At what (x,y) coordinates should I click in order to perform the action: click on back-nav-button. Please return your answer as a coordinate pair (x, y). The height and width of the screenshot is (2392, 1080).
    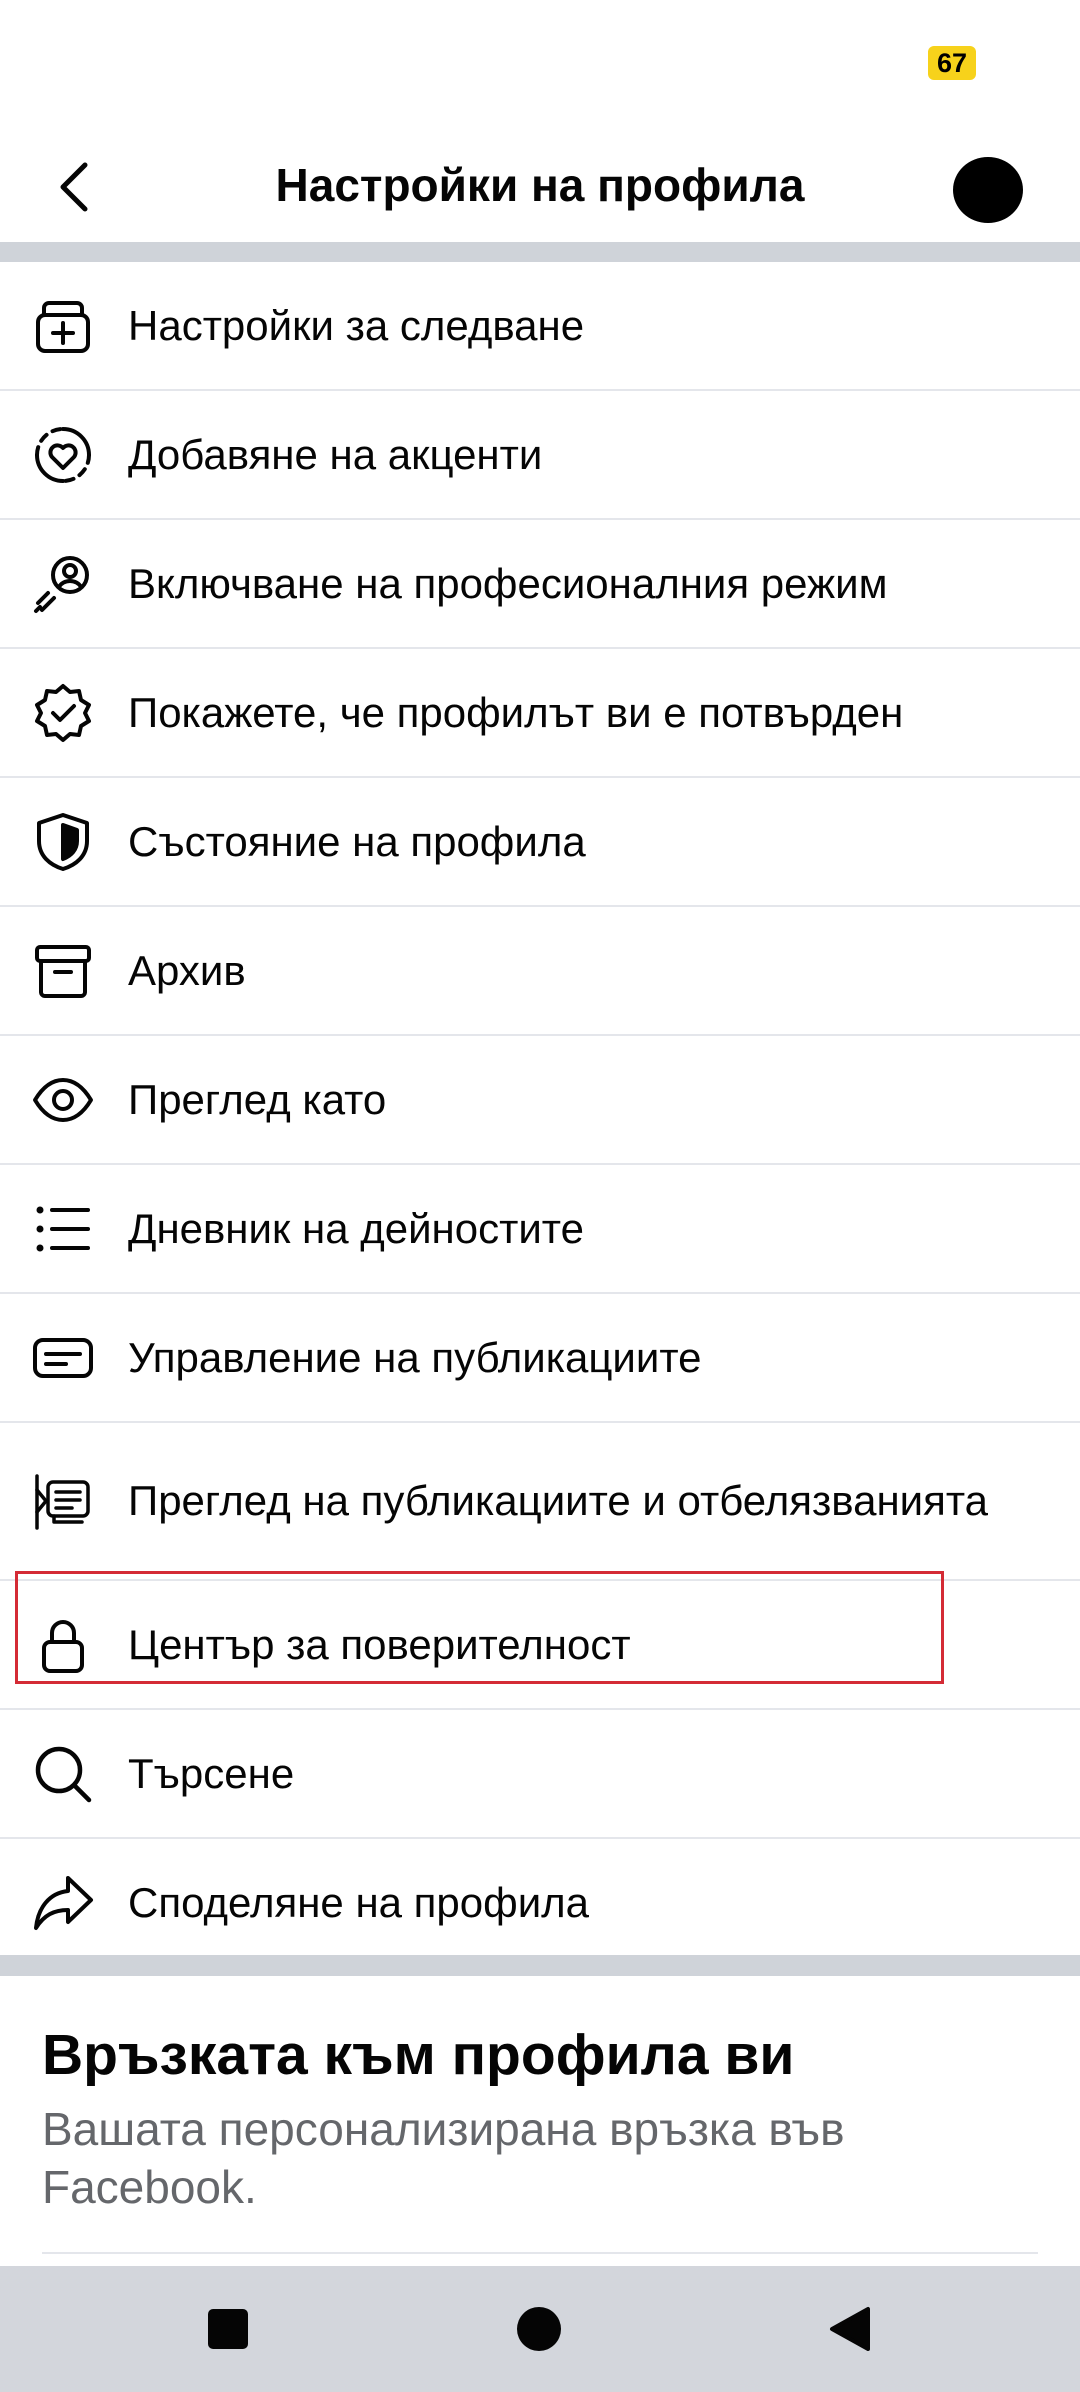
    Looking at the image, I should click on (850, 2329).